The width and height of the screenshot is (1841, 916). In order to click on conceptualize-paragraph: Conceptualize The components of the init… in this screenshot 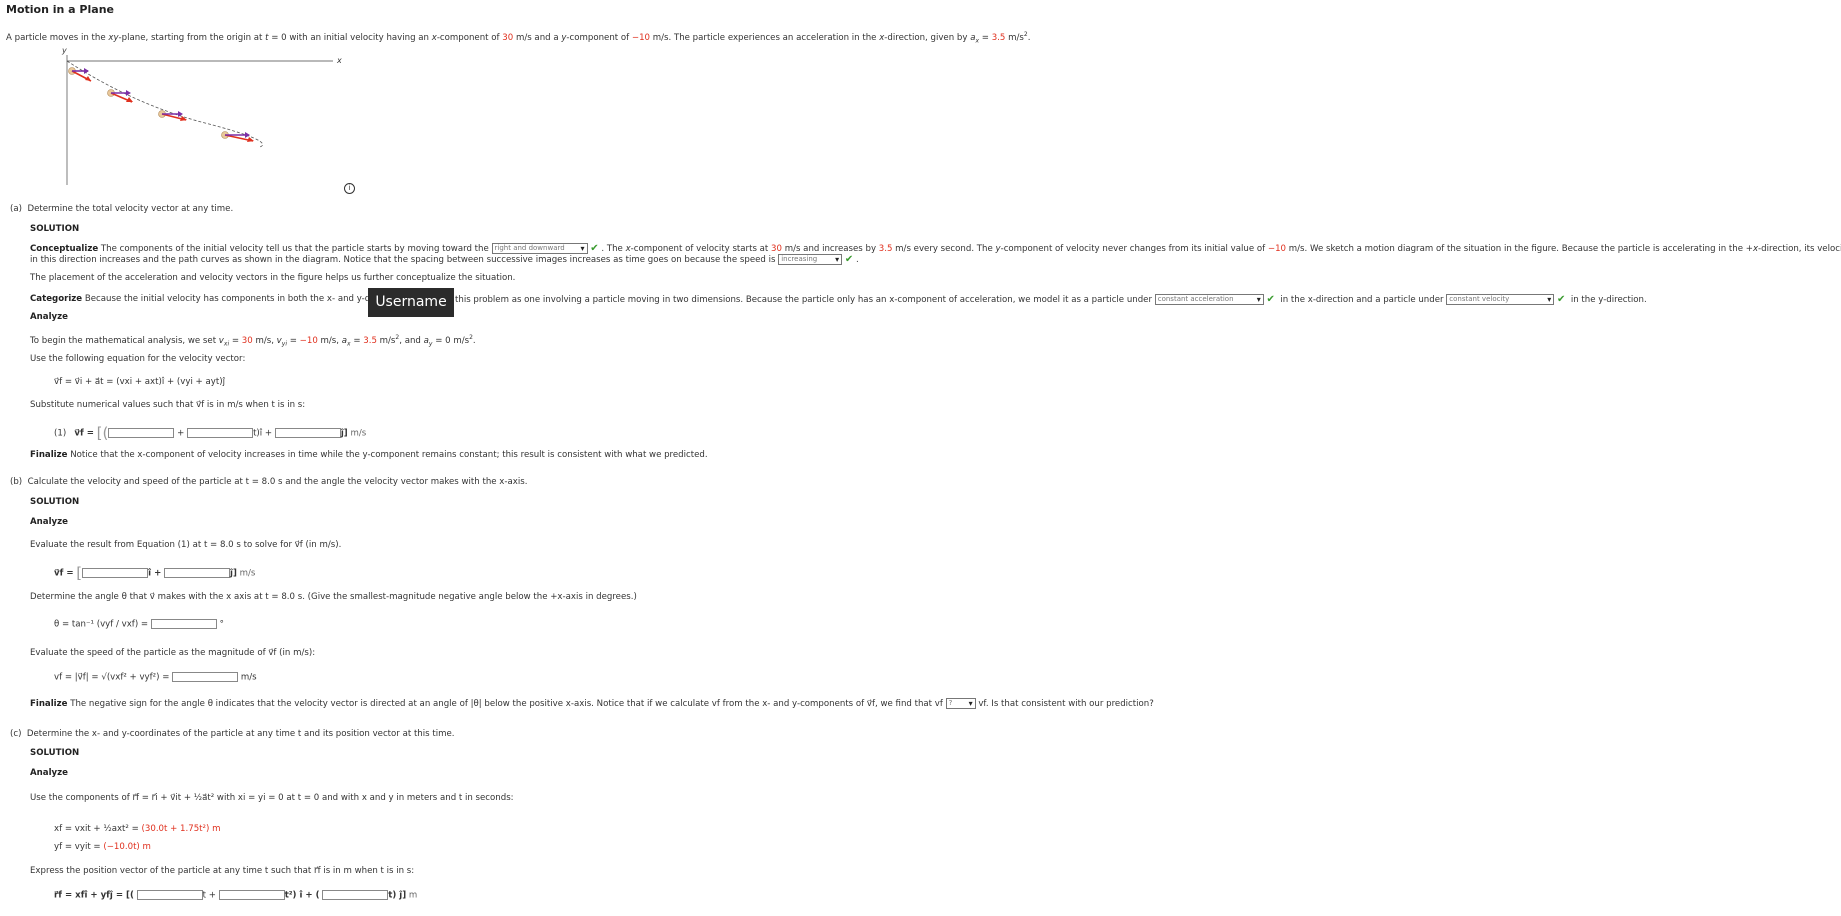, I will do `click(935, 248)`.